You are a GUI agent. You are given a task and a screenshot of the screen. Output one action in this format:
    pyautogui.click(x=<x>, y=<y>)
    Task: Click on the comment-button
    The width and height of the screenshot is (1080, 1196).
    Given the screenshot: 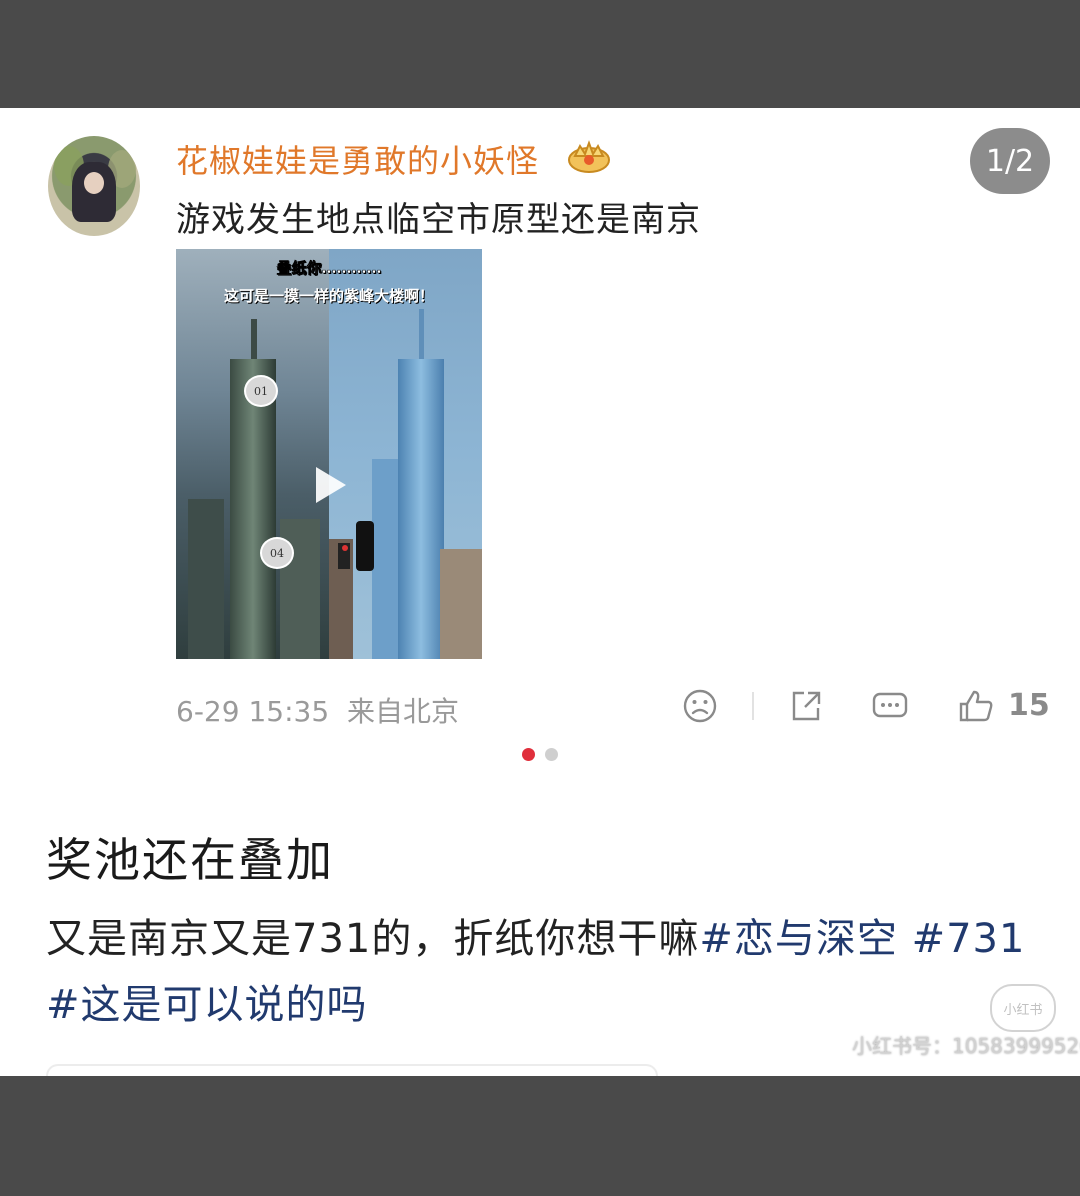 What is the action you would take?
    pyautogui.click(x=890, y=706)
    